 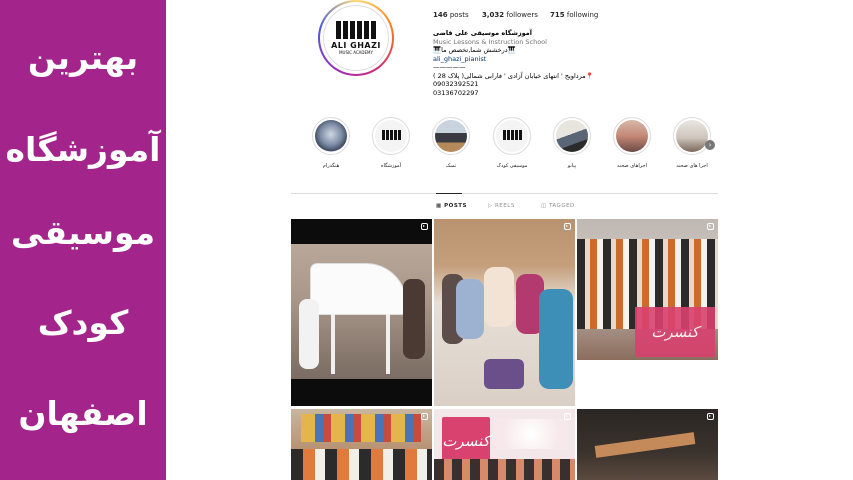 I want to click on banner-line-1: بهترین, so click(x=83, y=57).